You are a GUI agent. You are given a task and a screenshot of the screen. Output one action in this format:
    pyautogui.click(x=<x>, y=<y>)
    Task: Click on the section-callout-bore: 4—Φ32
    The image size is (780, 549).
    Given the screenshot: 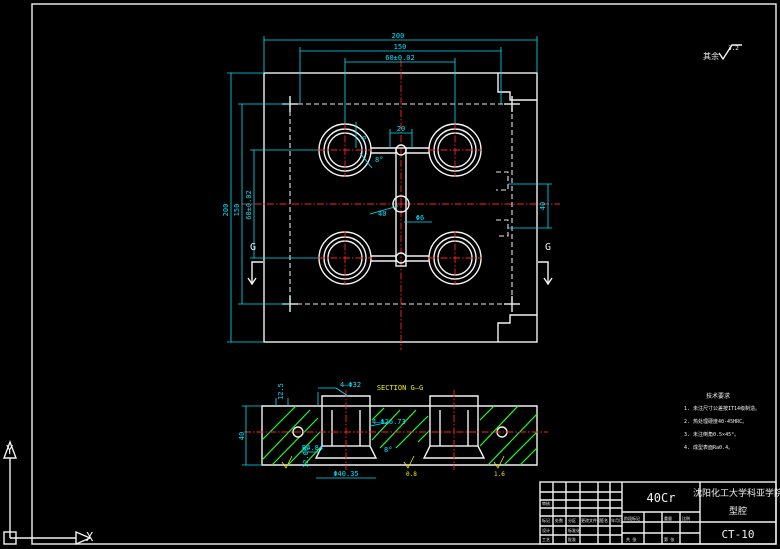 What is the action you would take?
    pyautogui.click(x=350, y=385)
    